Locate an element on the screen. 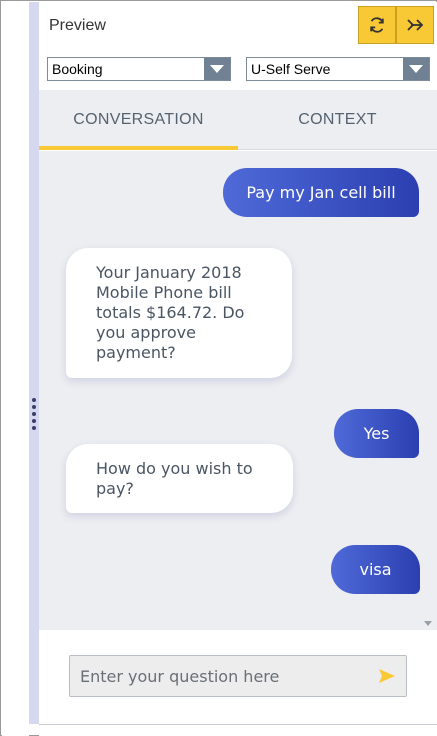 The width and height of the screenshot is (437, 736). refresh-button is located at coordinates (377, 25).